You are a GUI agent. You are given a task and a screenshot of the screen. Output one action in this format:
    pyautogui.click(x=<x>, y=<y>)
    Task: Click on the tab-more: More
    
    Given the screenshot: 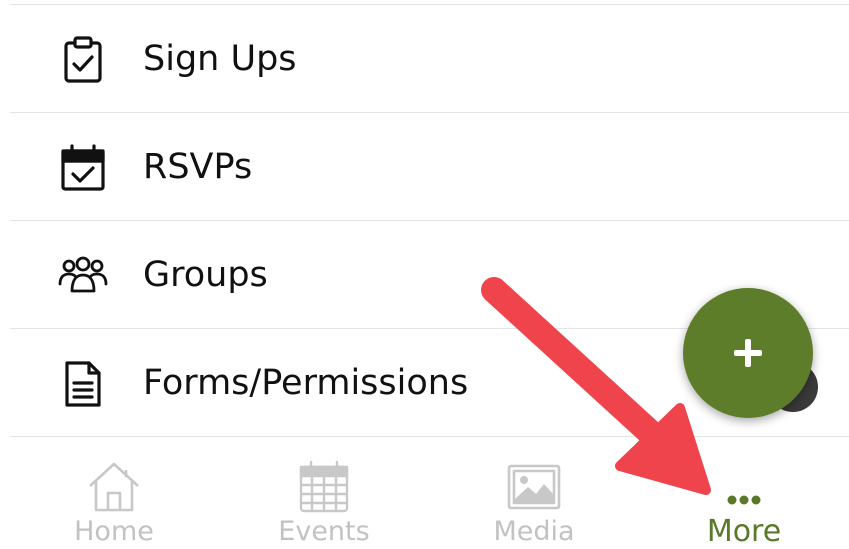 What is the action you would take?
    pyautogui.click(x=743, y=493)
    